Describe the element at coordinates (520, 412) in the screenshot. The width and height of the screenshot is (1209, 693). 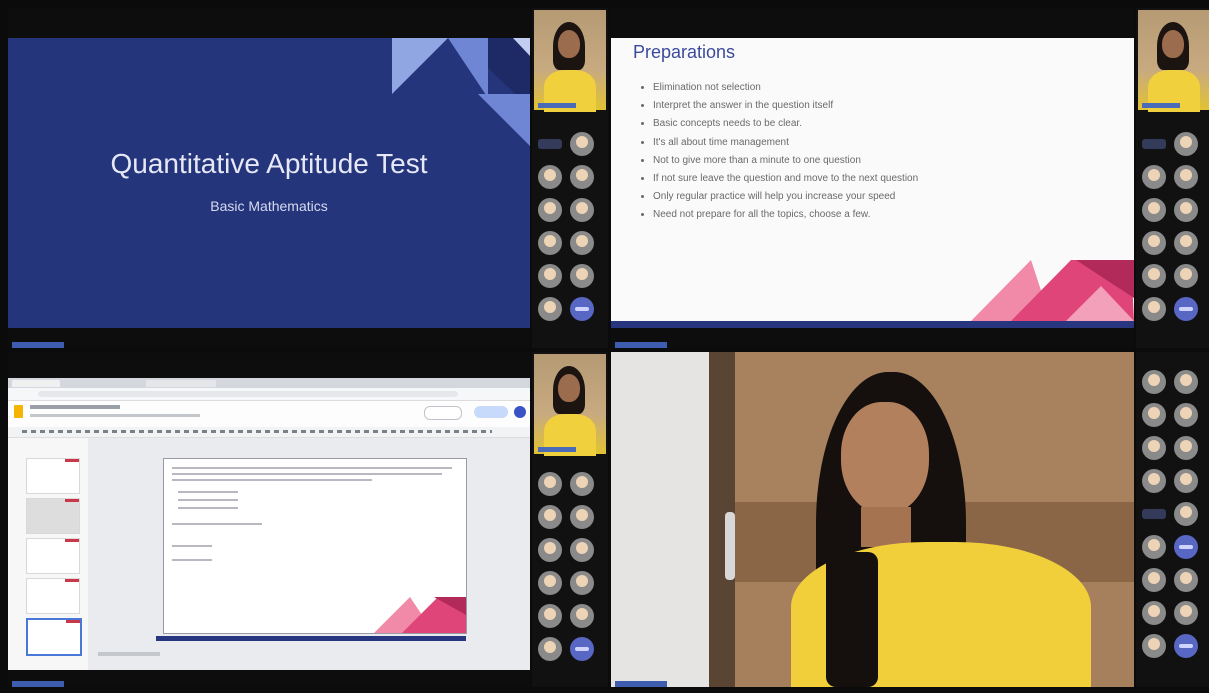
I see `account-avatar-icon` at that location.